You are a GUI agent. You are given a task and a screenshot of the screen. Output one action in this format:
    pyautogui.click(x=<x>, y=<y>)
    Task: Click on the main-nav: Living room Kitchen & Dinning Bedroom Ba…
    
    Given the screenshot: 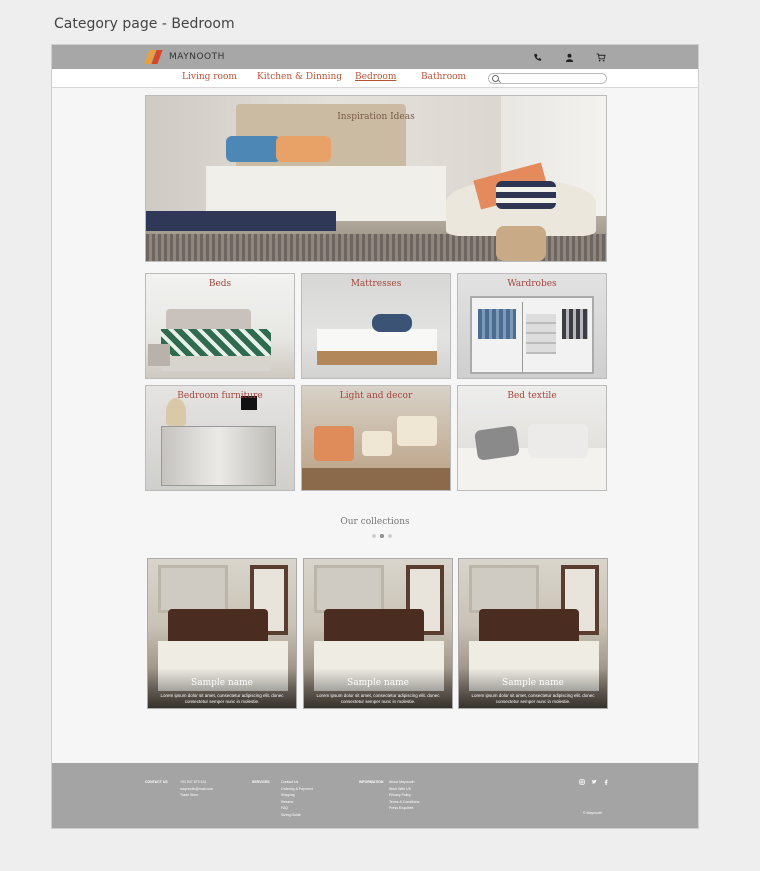 What is the action you would take?
    pyautogui.click(x=375, y=78)
    